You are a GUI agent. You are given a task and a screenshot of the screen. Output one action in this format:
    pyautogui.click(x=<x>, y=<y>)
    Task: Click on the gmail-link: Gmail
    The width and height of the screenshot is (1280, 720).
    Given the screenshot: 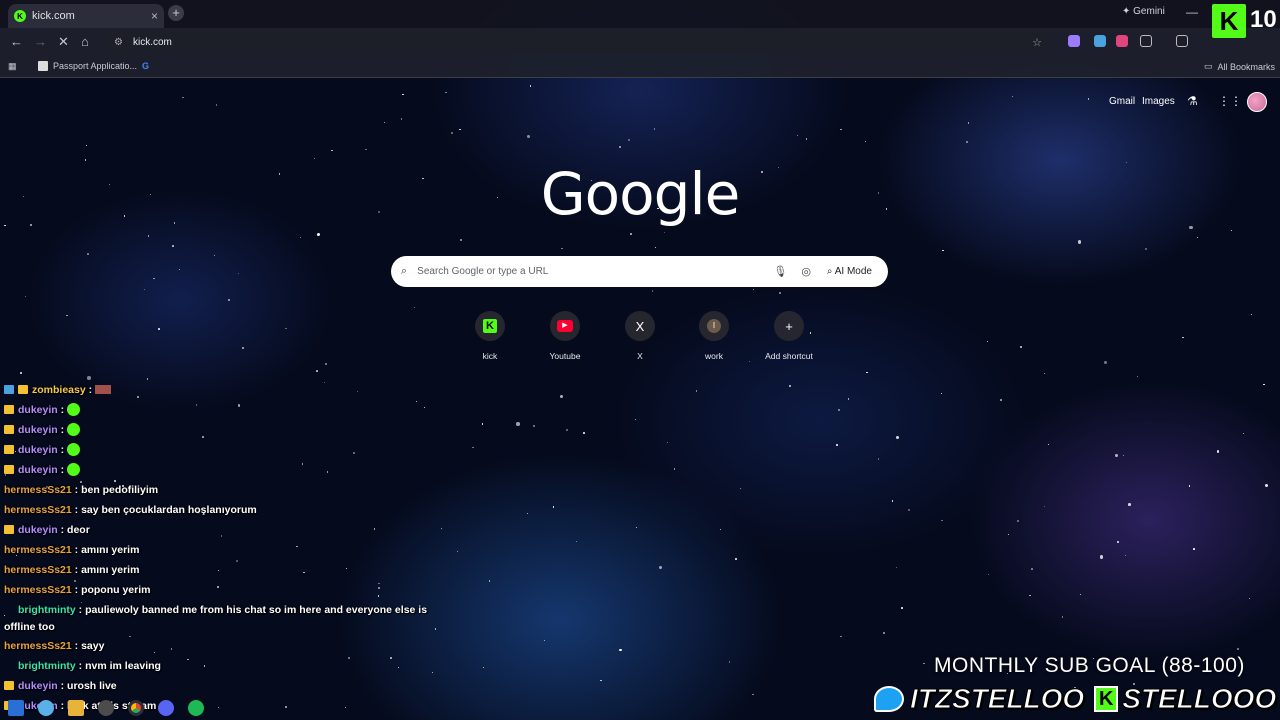 What is the action you would take?
    pyautogui.click(x=1122, y=101)
    